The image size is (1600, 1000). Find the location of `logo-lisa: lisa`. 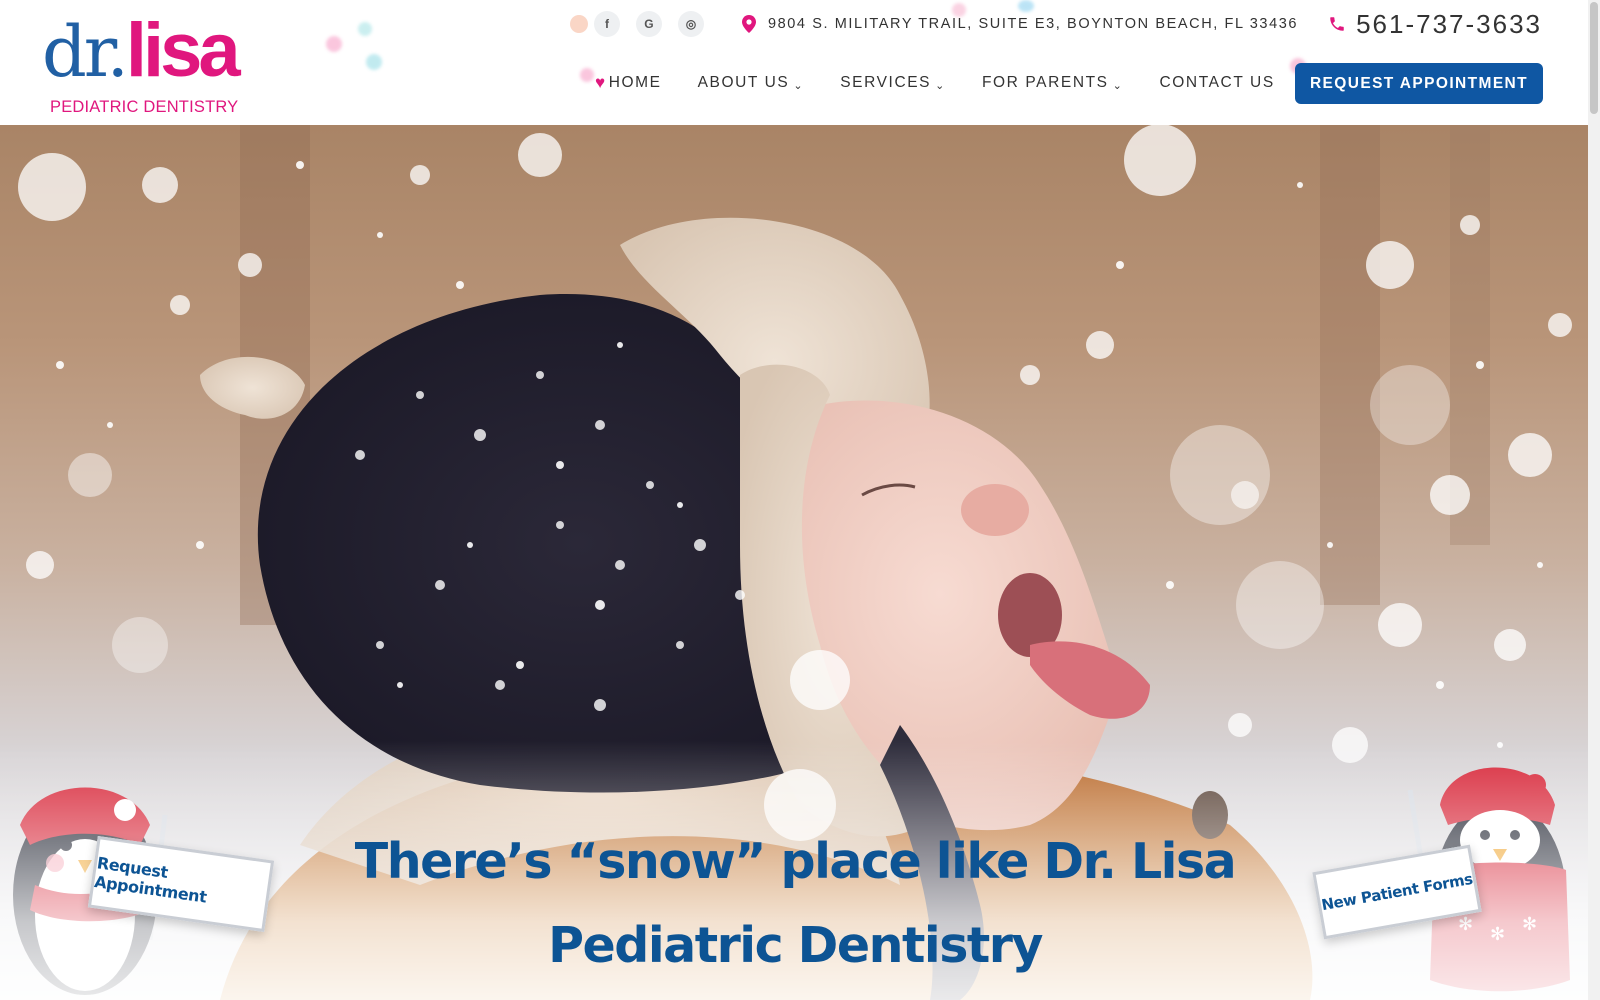

logo-lisa: lisa is located at coordinates (183, 50).